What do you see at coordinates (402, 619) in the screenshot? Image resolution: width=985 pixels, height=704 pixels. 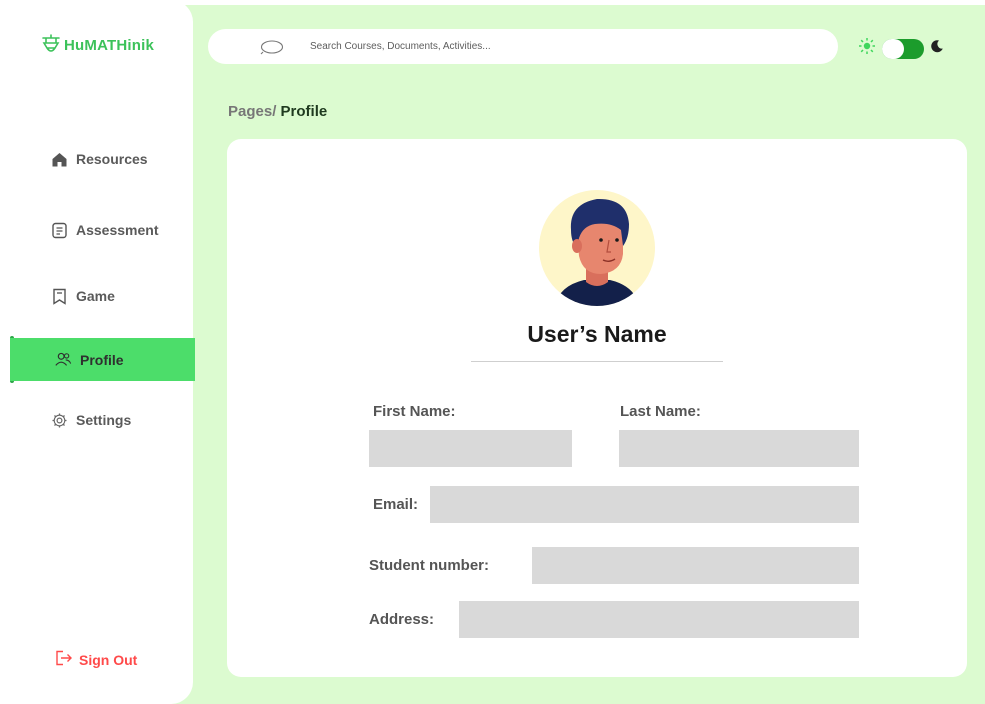 I see `address-label: Address:` at bounding box center [402, 619].